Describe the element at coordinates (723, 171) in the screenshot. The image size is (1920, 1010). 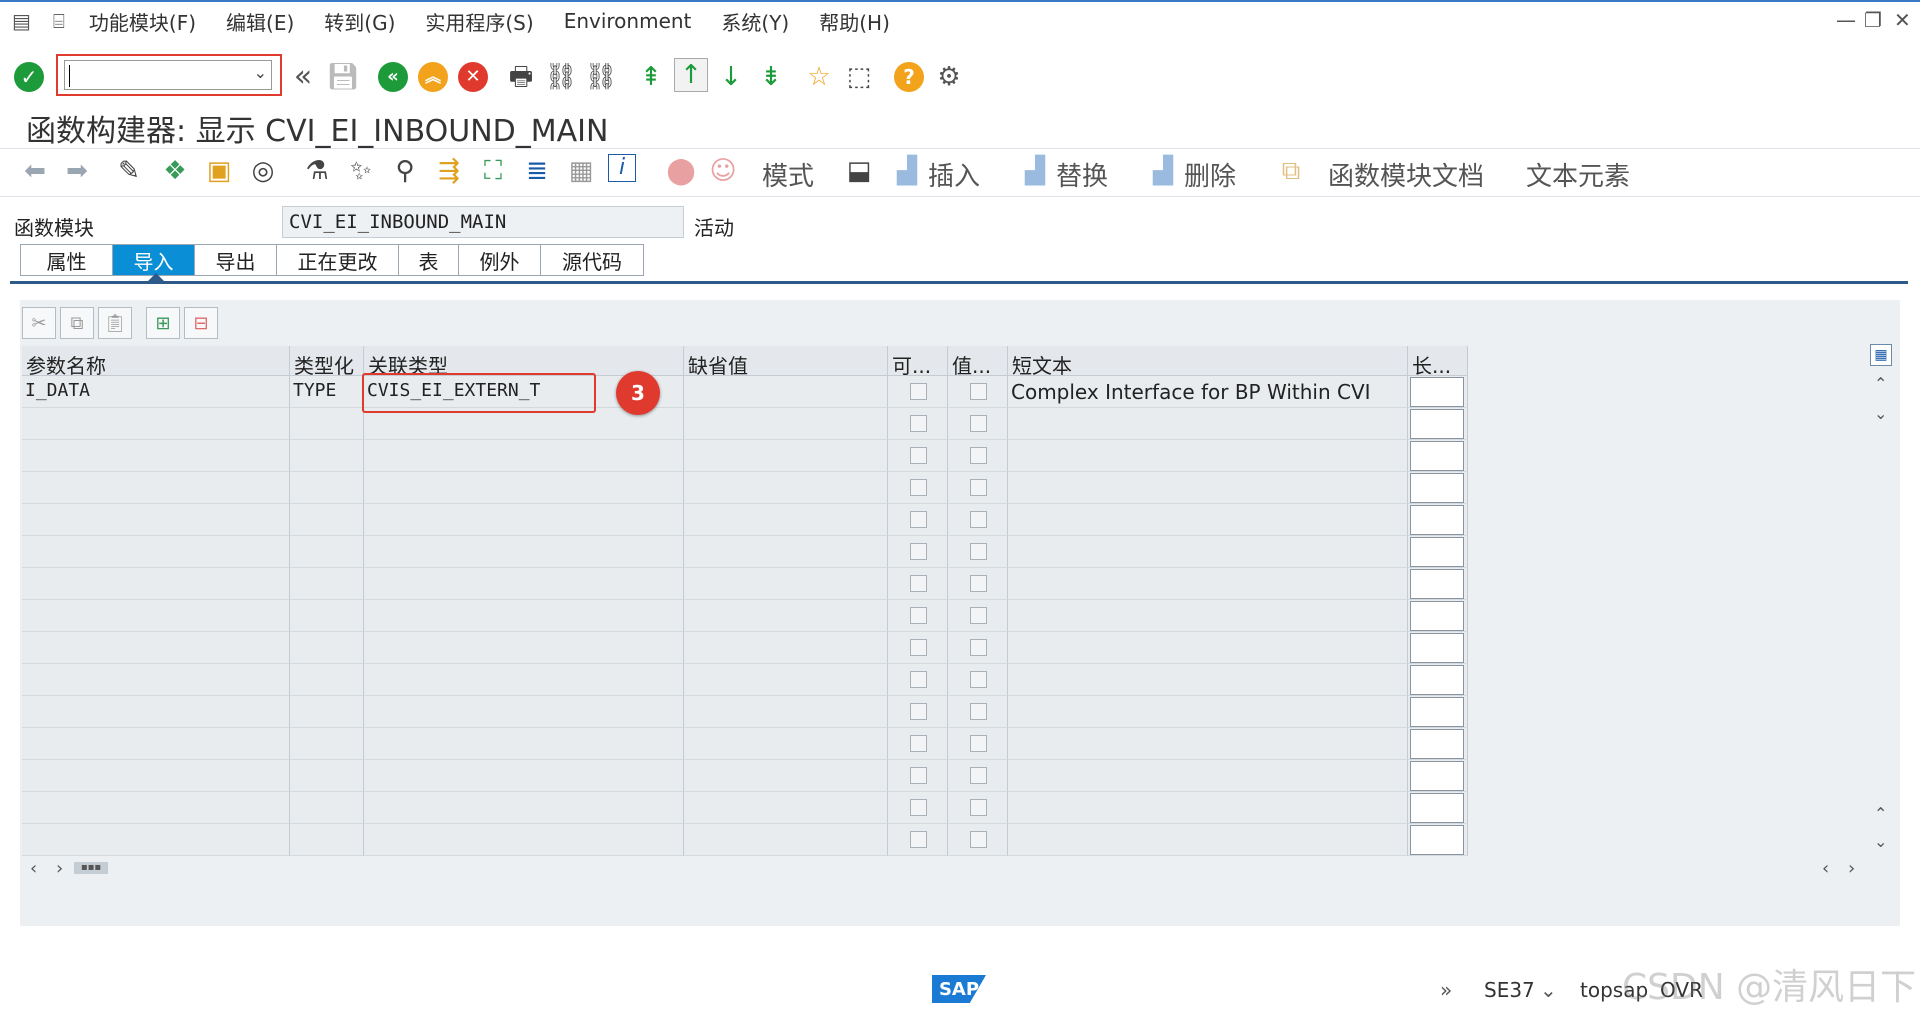
I see `mode-person-icon: ☺` at that location.